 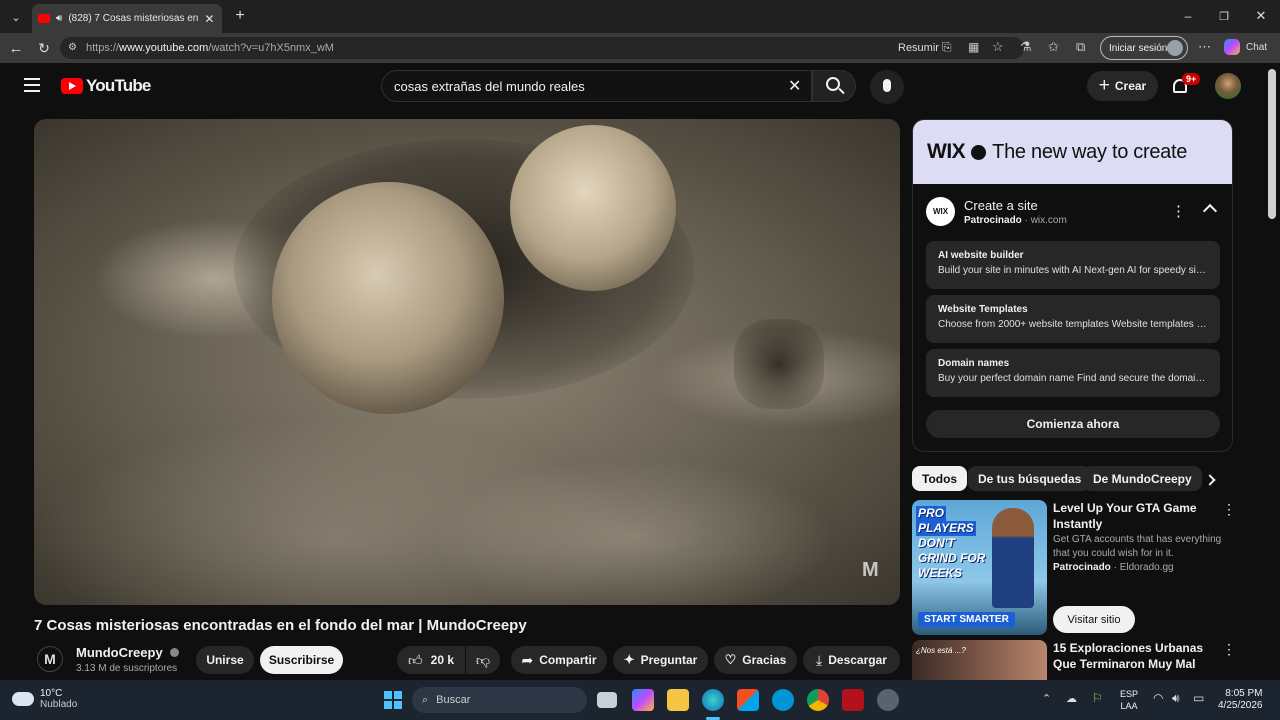 I want to click on chip-all: Todos, so click(x=940, y=478).